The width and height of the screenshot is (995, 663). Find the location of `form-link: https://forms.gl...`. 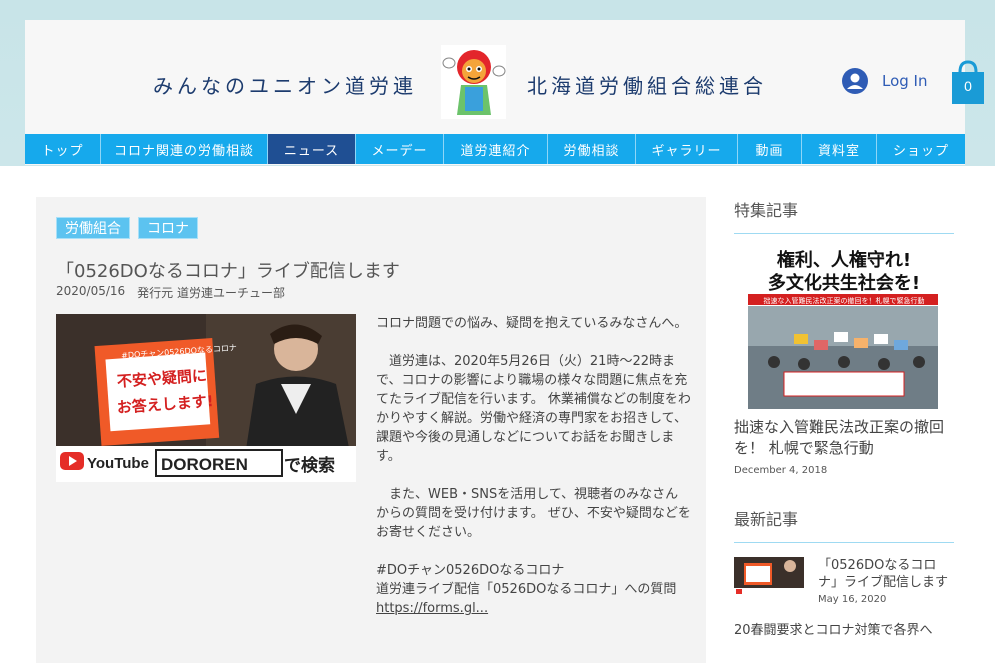

form-link: https://forms.gl... is located at coordinates (432, 608).